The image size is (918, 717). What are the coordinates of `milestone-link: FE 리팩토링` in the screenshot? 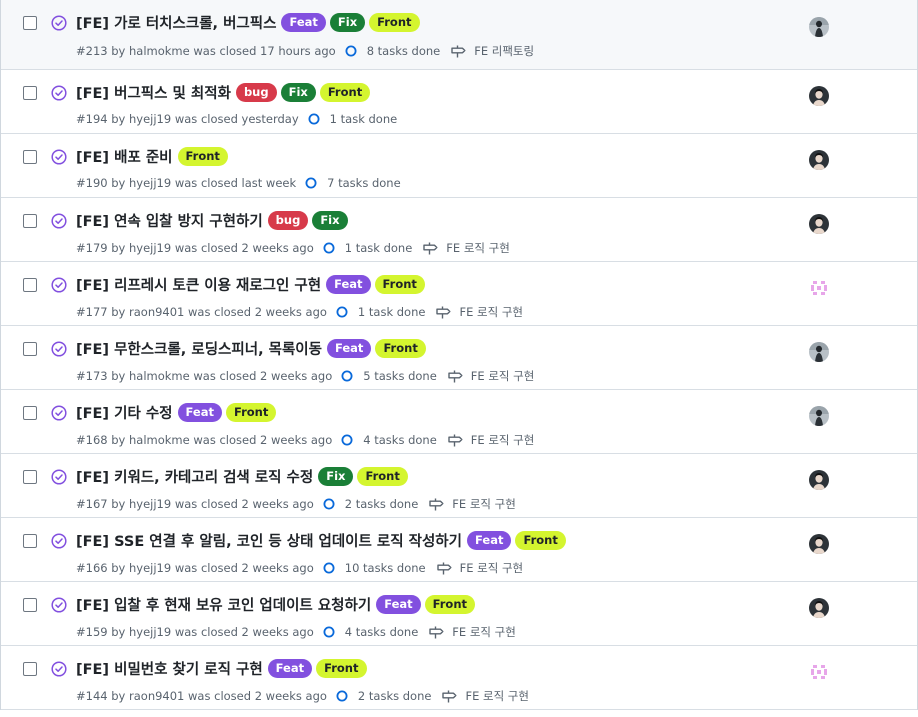 It's located at (492, 51).